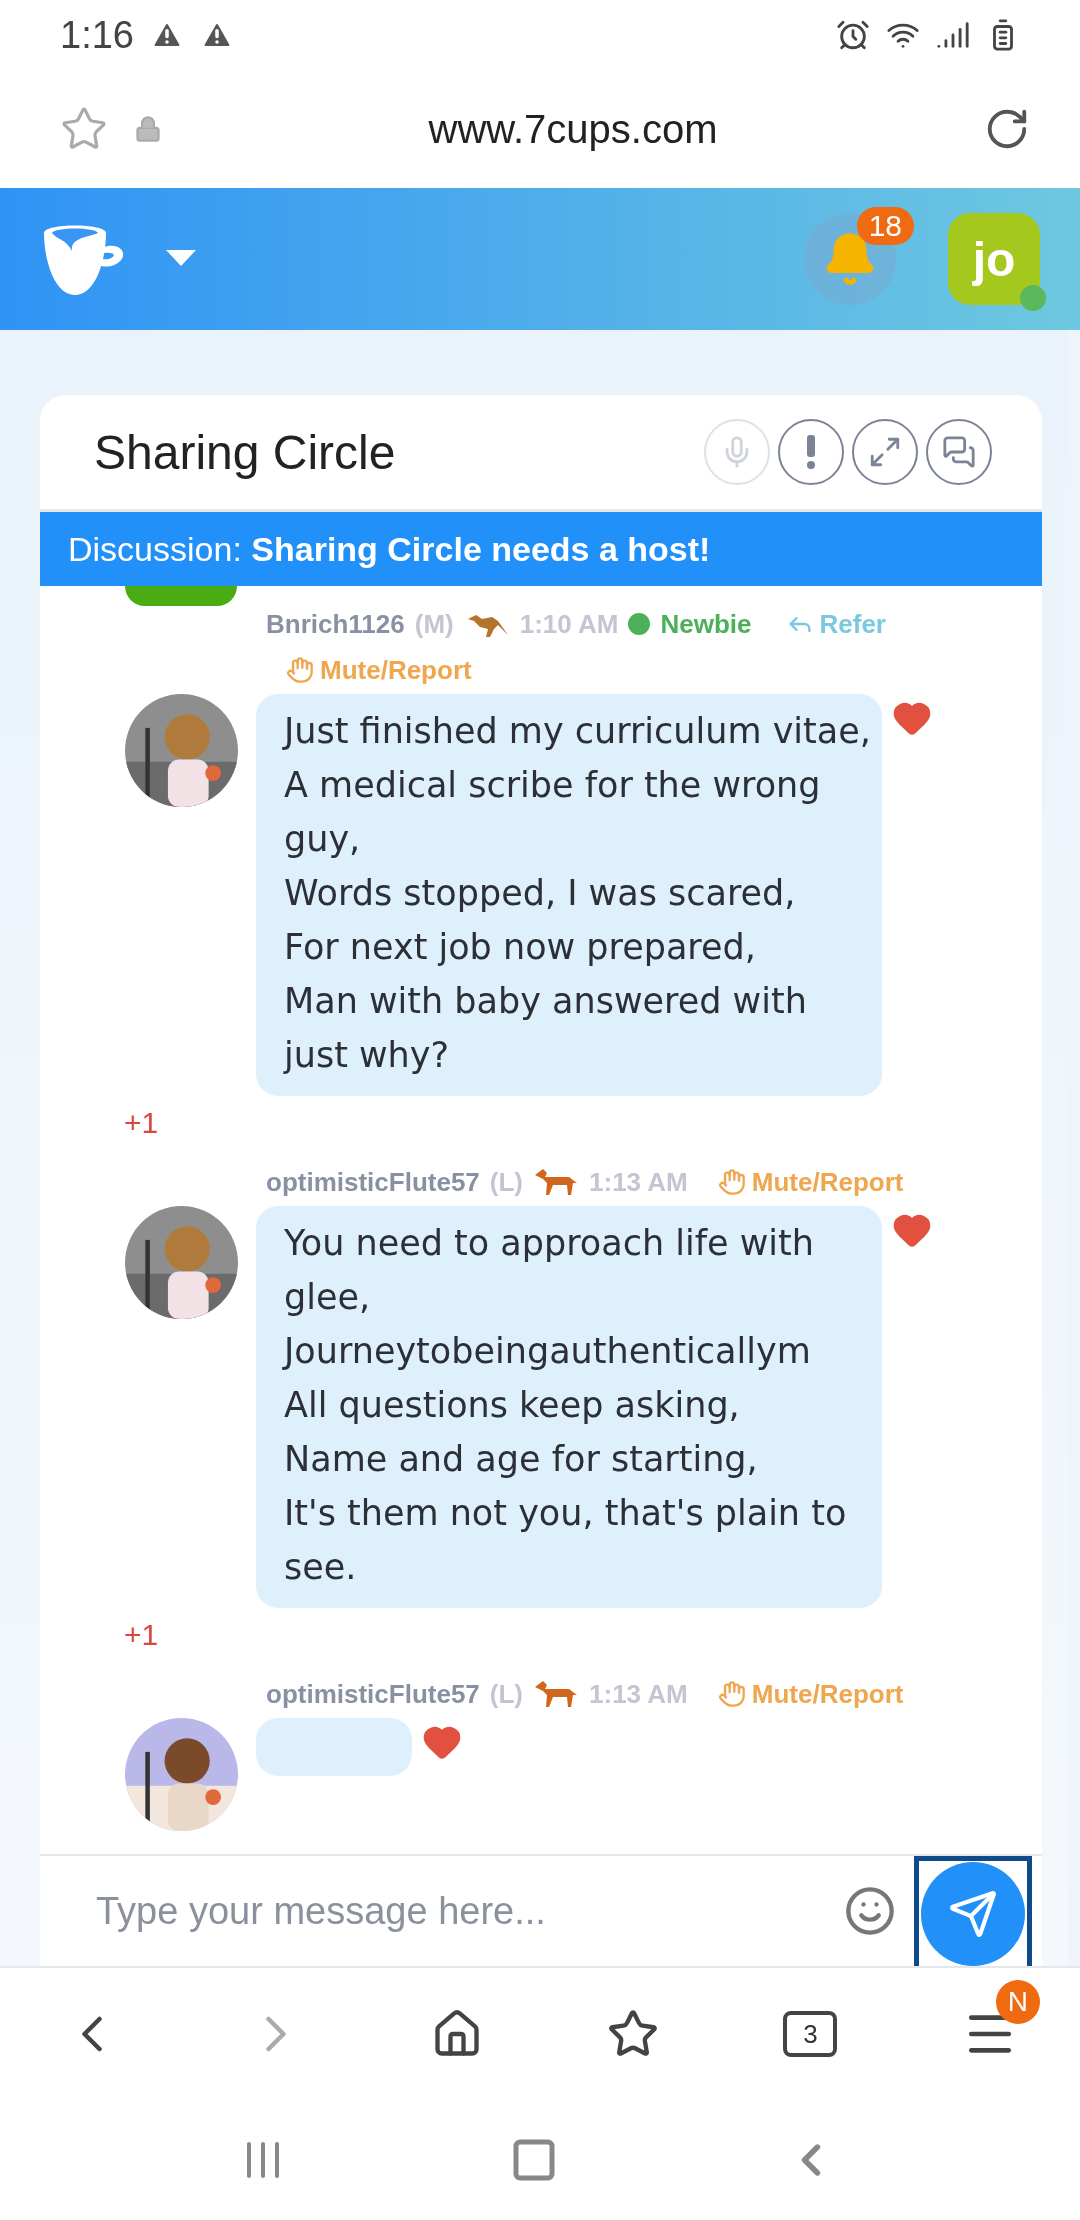  What do you see at coordinates (870, 1911) in the screenshot?
I see `emoji-icon` at bounding box center [870, 1911].